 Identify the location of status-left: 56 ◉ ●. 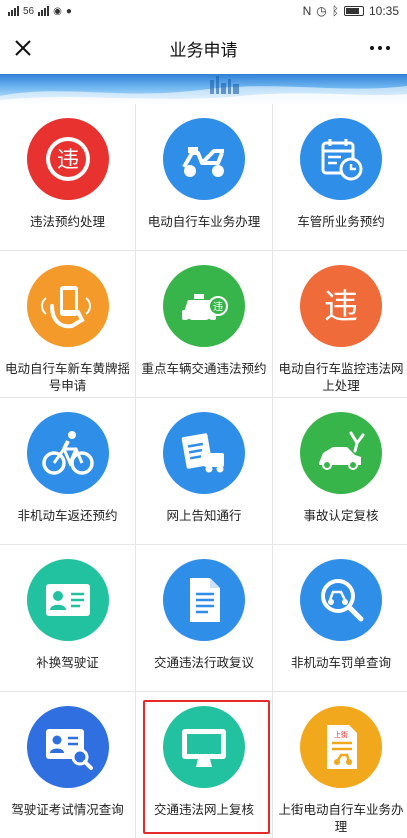
(40, 11).